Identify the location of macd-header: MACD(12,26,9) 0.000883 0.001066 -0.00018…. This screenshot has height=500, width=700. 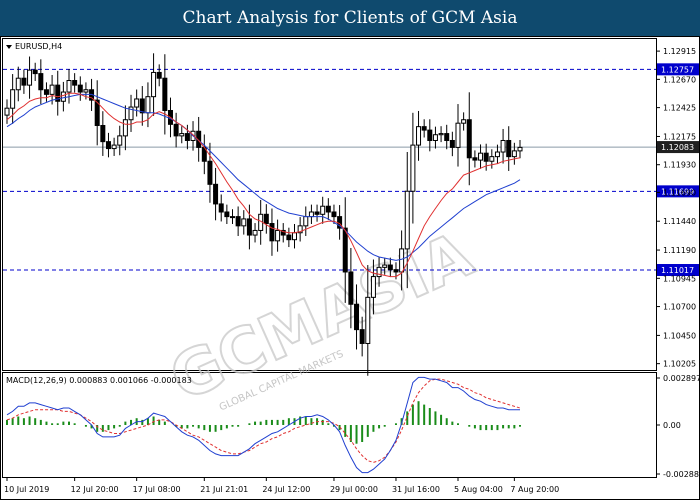
(99, 380).